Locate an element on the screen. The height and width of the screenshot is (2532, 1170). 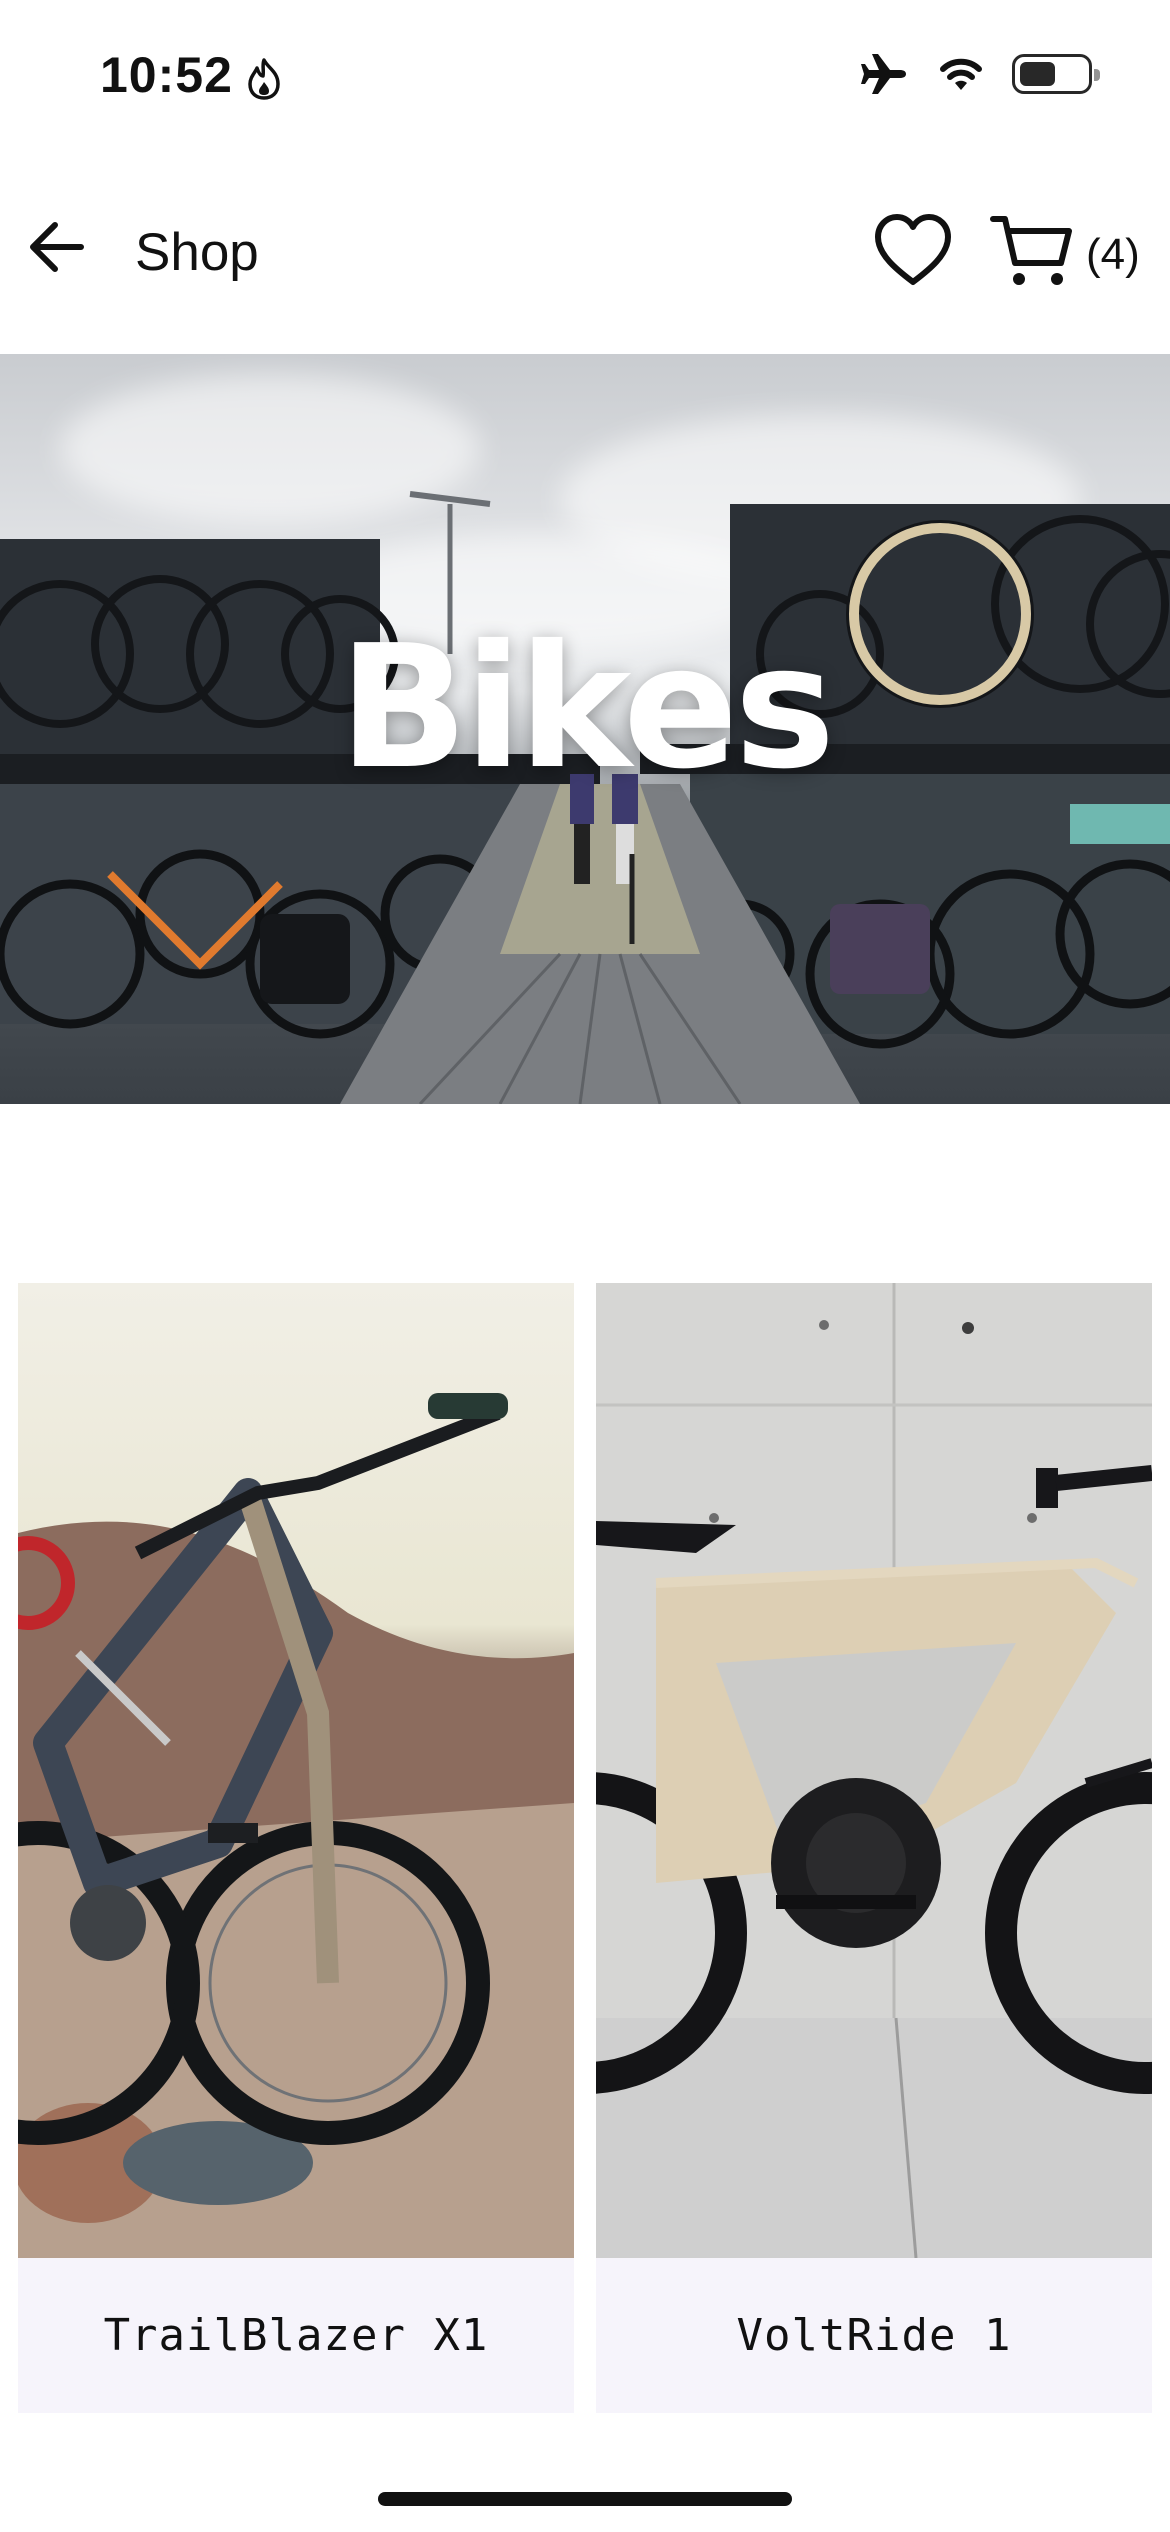
cart-count-badge: (4) is located at coordinates (1113, 254).